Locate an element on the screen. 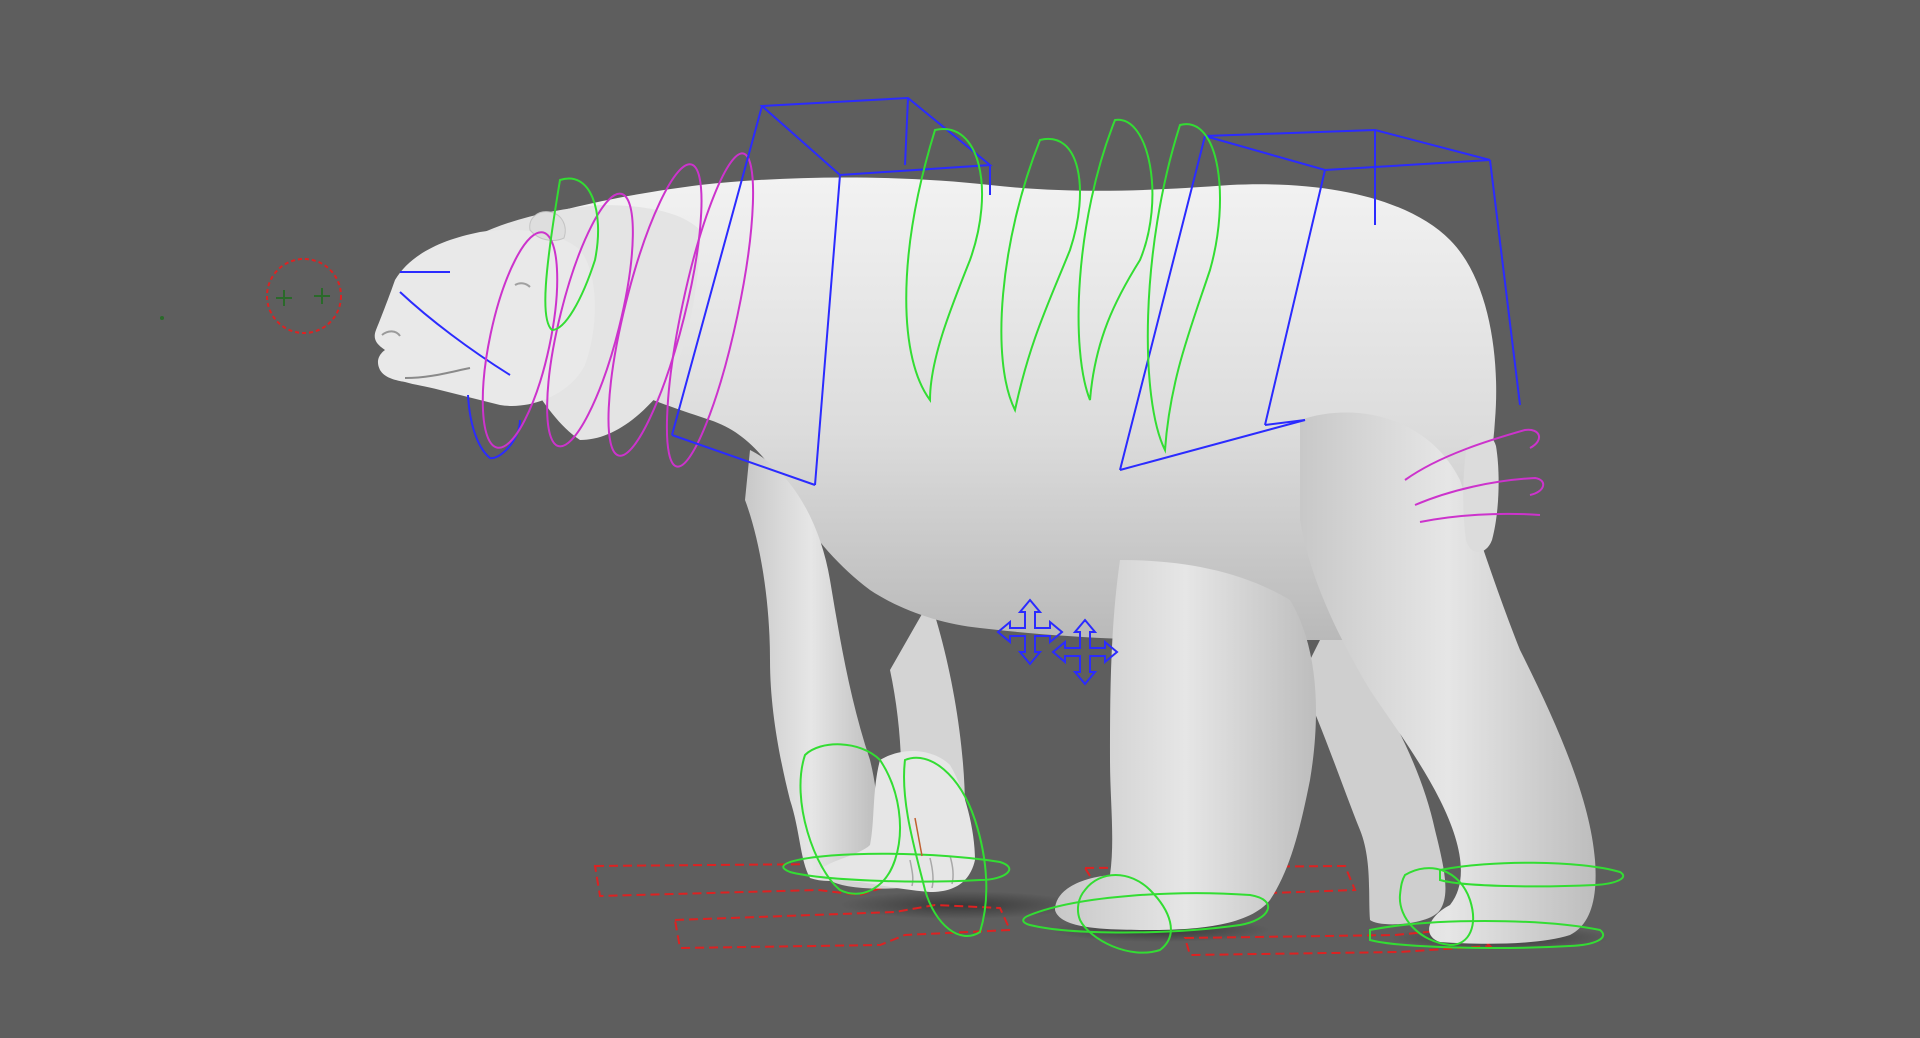  shadow-front-paw is located at coordinates (960, 905).